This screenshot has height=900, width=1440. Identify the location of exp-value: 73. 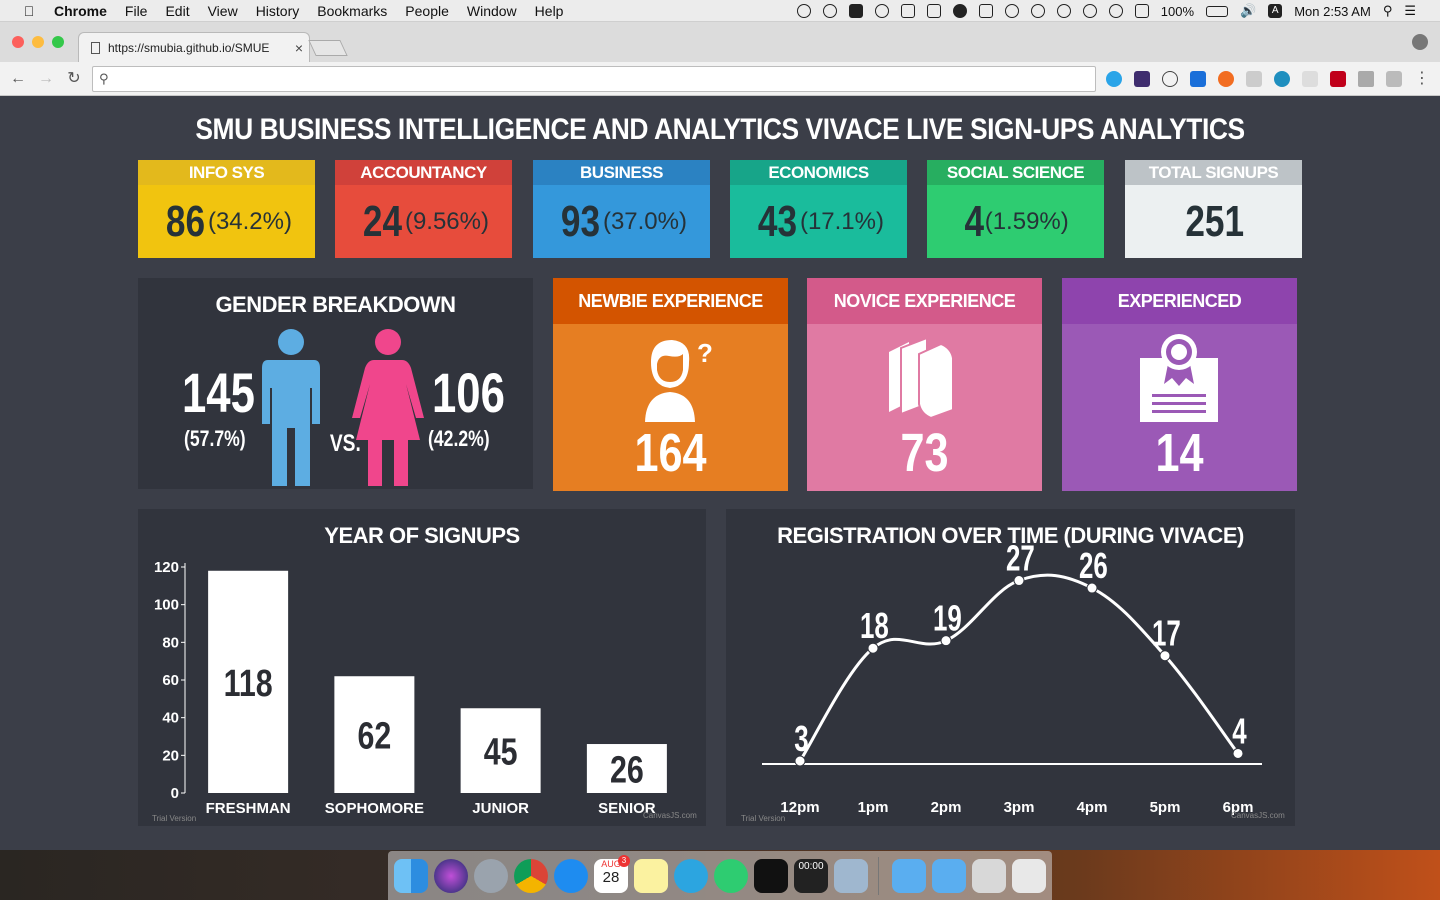
(924, 453).